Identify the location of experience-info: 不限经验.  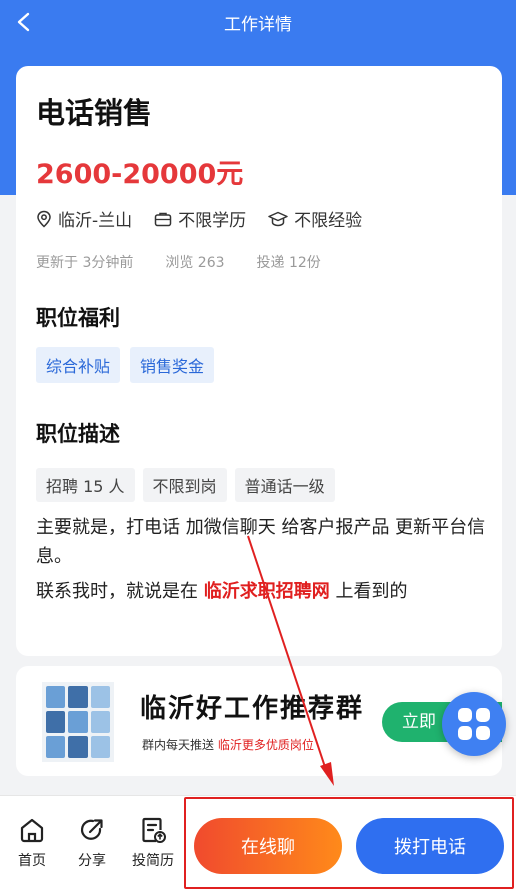
(315, 218).